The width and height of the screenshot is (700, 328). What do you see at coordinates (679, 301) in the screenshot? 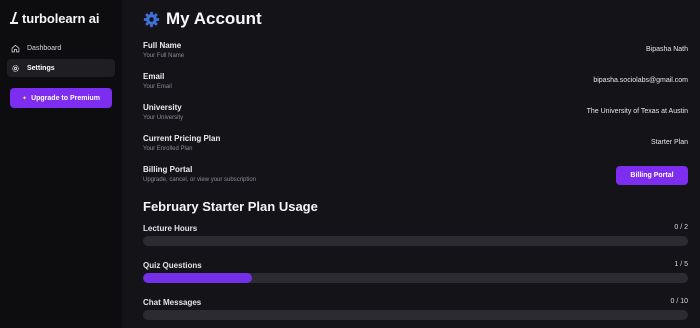
I see `usage-count: 0 / 10` at bounding box center [679, 301].